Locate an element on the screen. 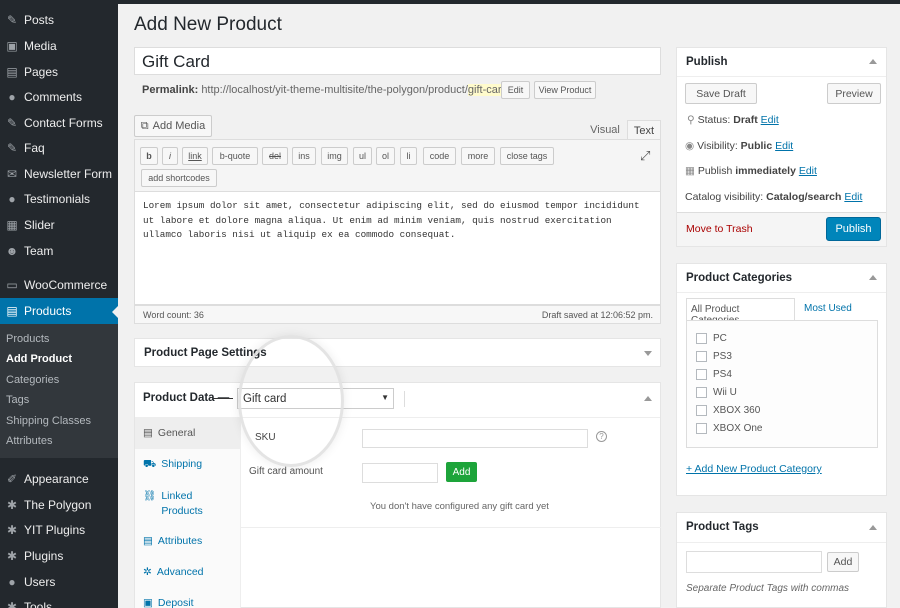 The image size is (900, 608). product-page-settings-box: Product Page Settings is located at coordinates (397, 352).